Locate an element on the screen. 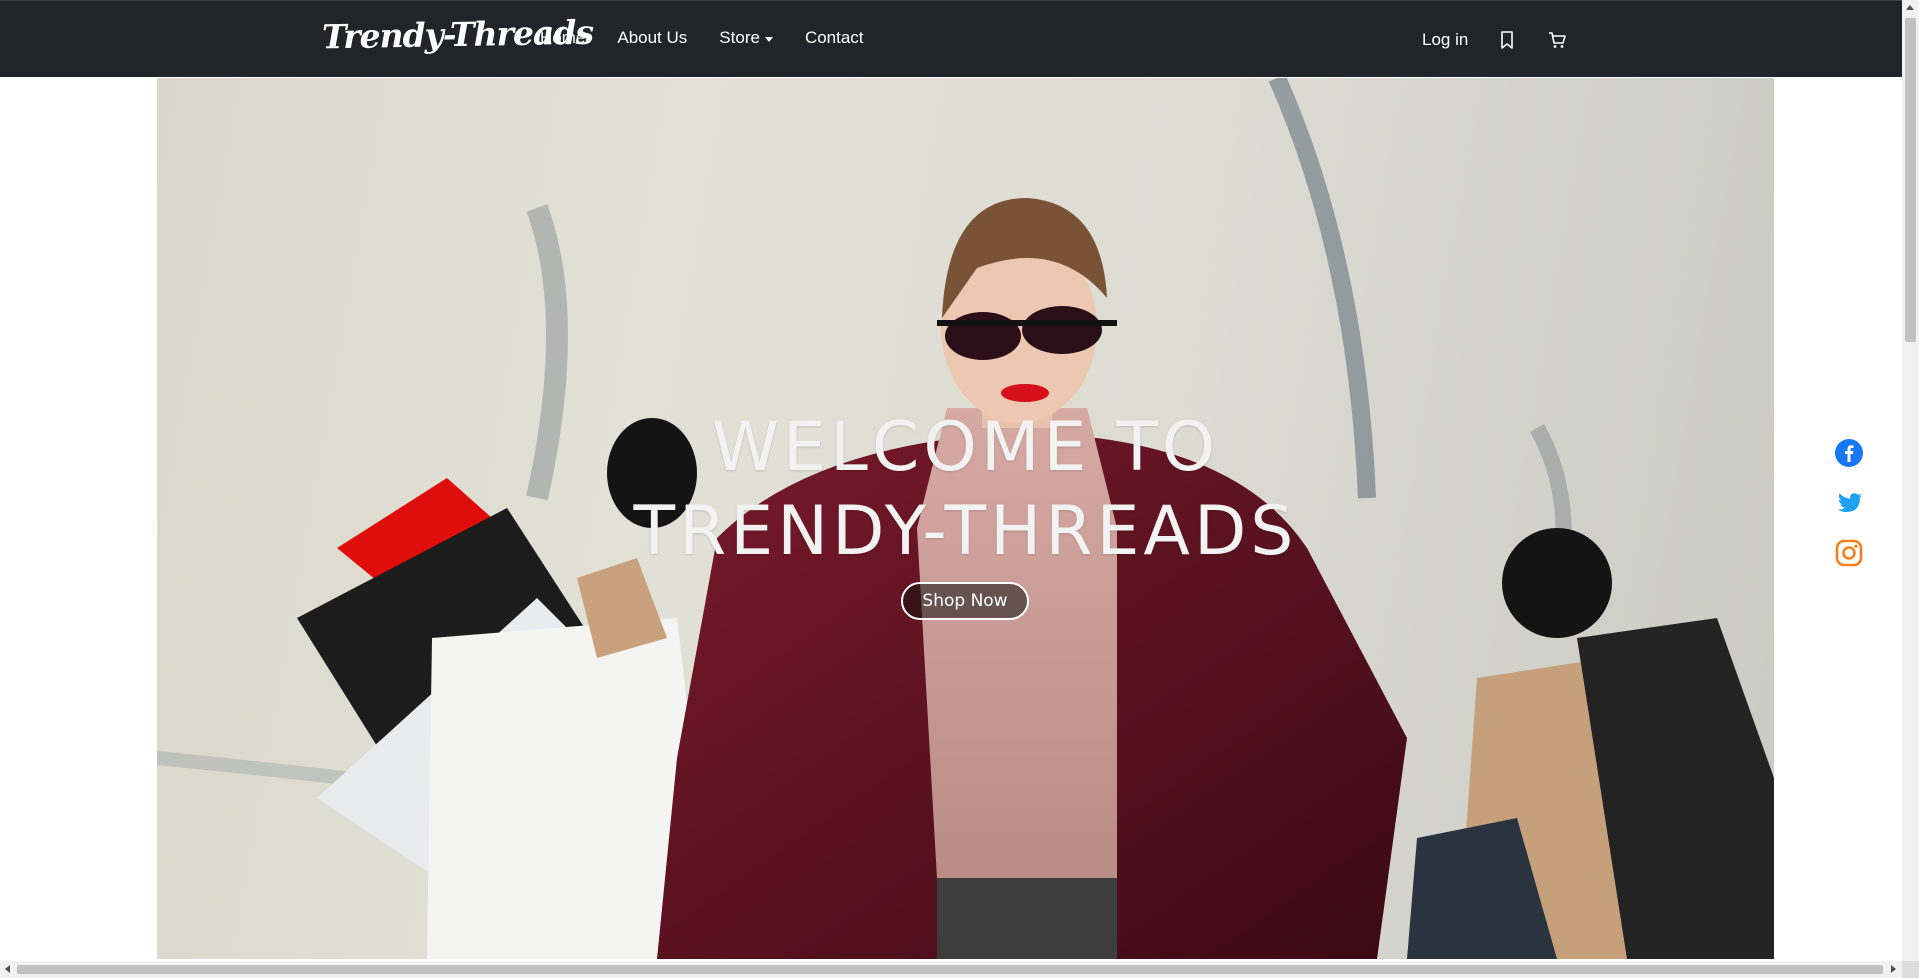 The image size is (1919, 978). scroll-right-icon is located at coordinates (1893, 969).